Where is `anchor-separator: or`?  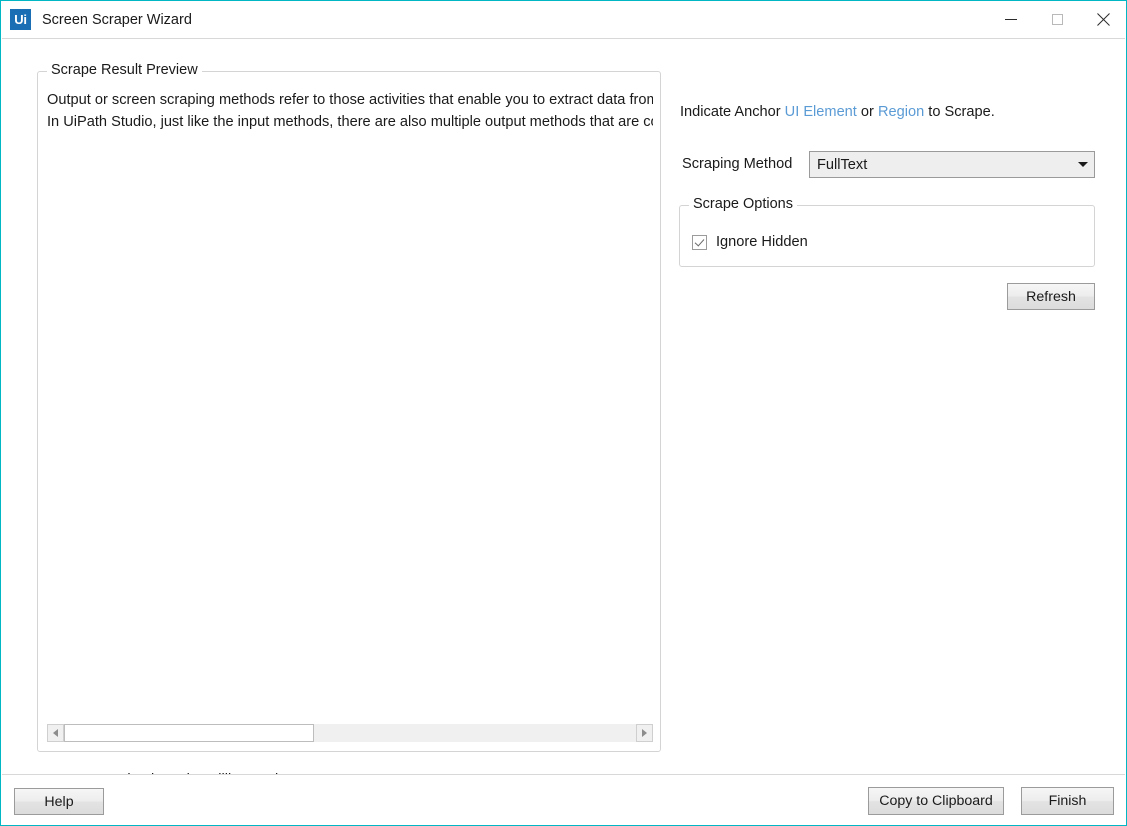 anchor-separator: or is located at coordinates (867, 112).